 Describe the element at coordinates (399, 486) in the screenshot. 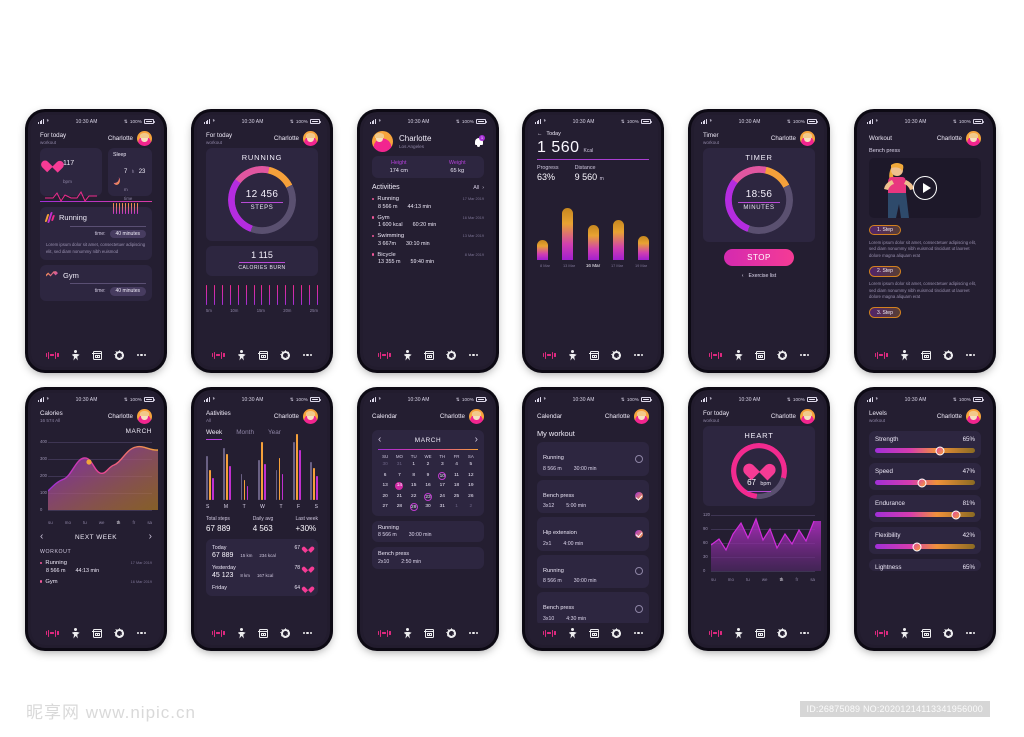

I see `calendar-day-selected: 14` at that location.